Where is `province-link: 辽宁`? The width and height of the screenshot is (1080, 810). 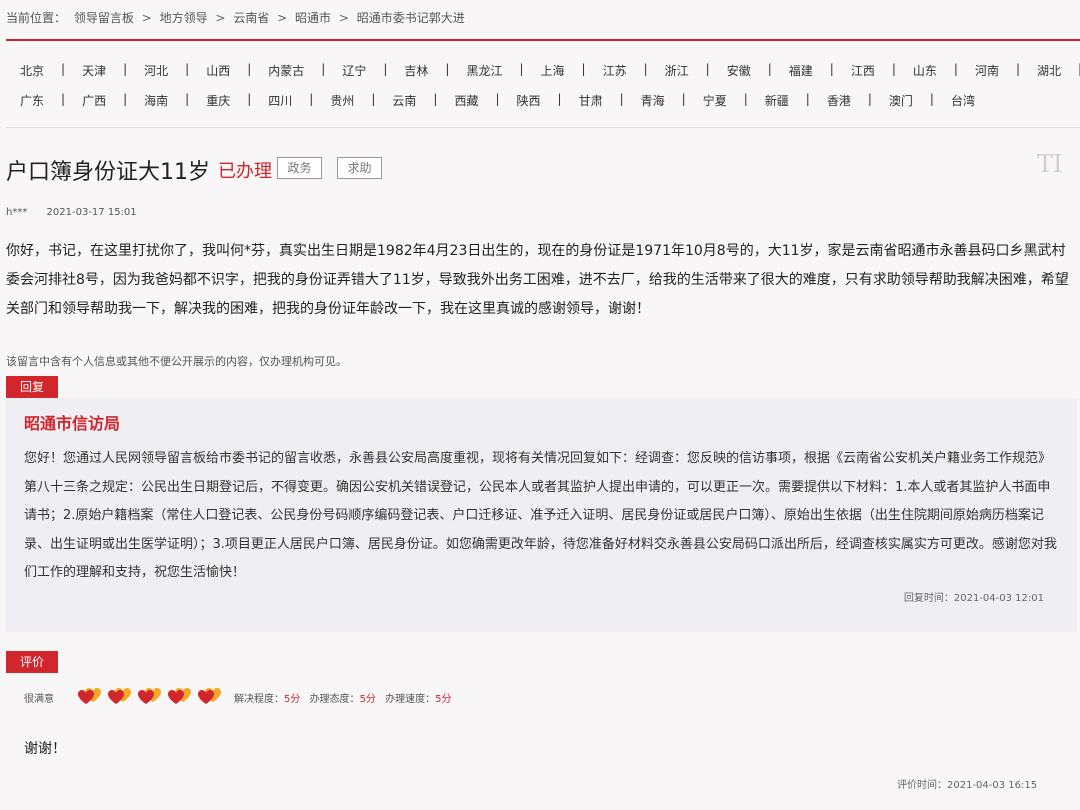
province-link: 辽宁 is located at coordinates (354, 70).